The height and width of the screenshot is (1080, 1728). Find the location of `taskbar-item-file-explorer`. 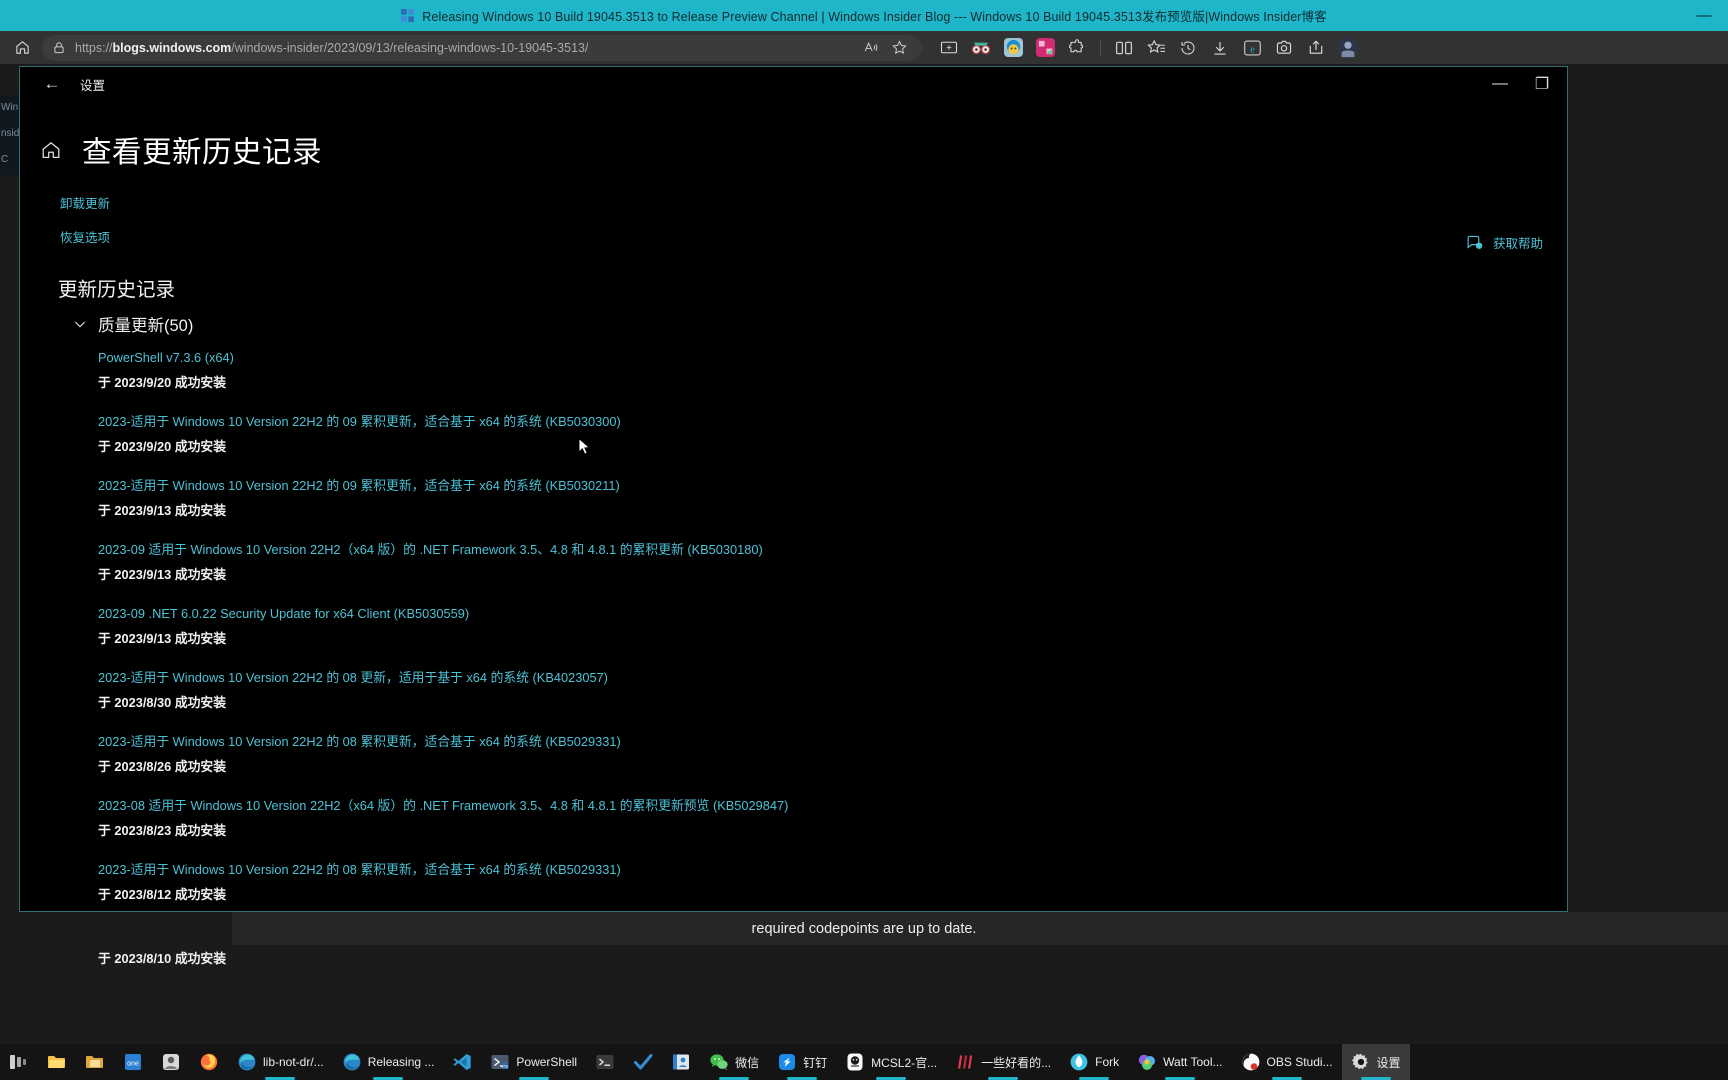

taskbar-item-file-explorer is located at coordinates (57, 1062).